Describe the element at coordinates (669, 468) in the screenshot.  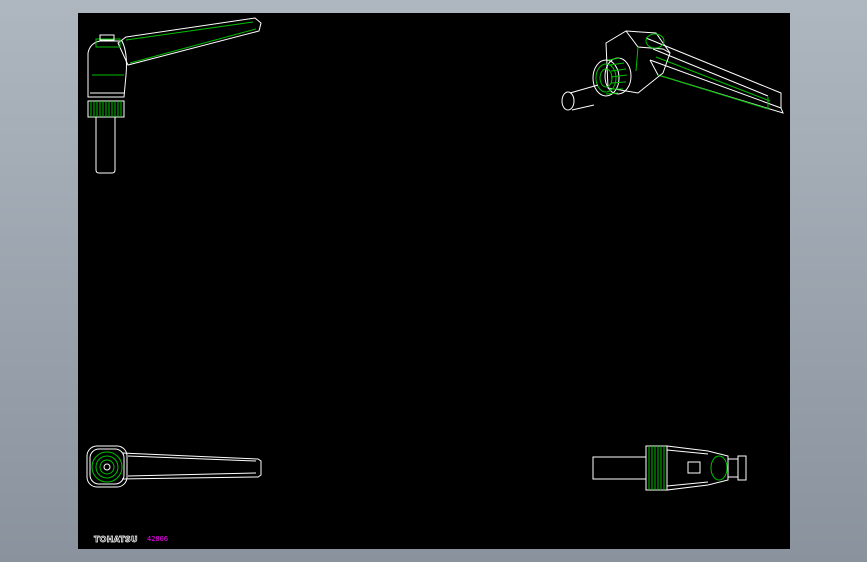
I see `end-view` at that location.